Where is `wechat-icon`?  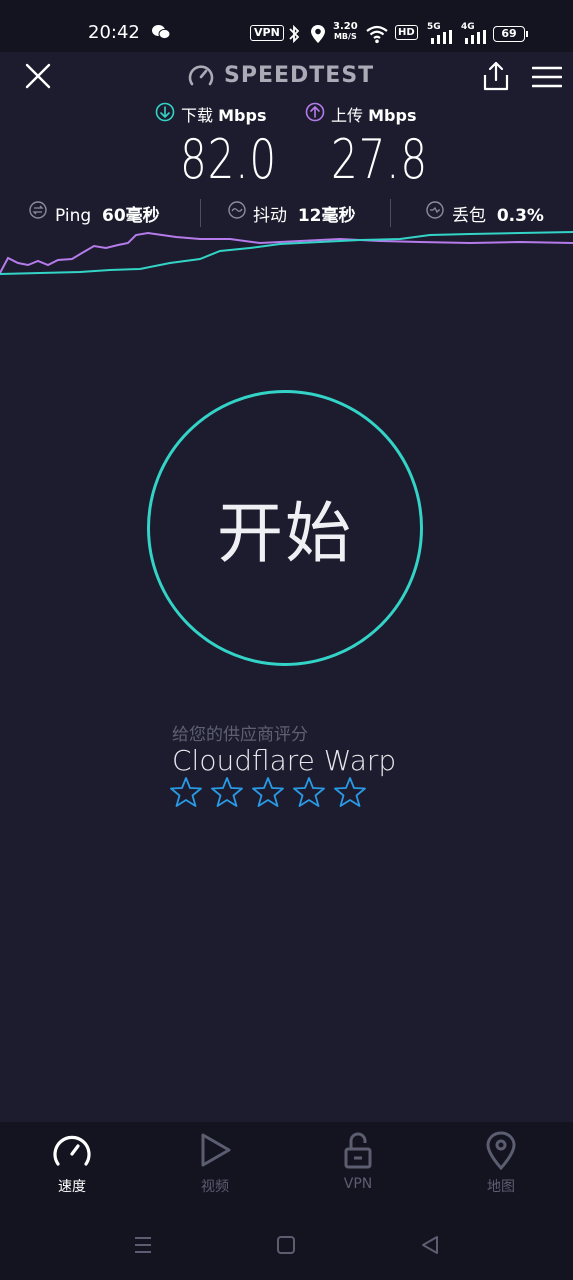 wechat-icon is located at coordinates (161, 32).